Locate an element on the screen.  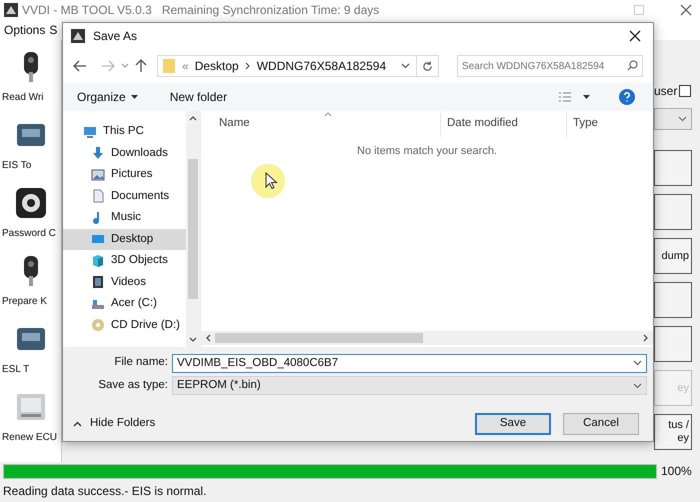
nav-item: Documents is located at coordinates (124, 196).